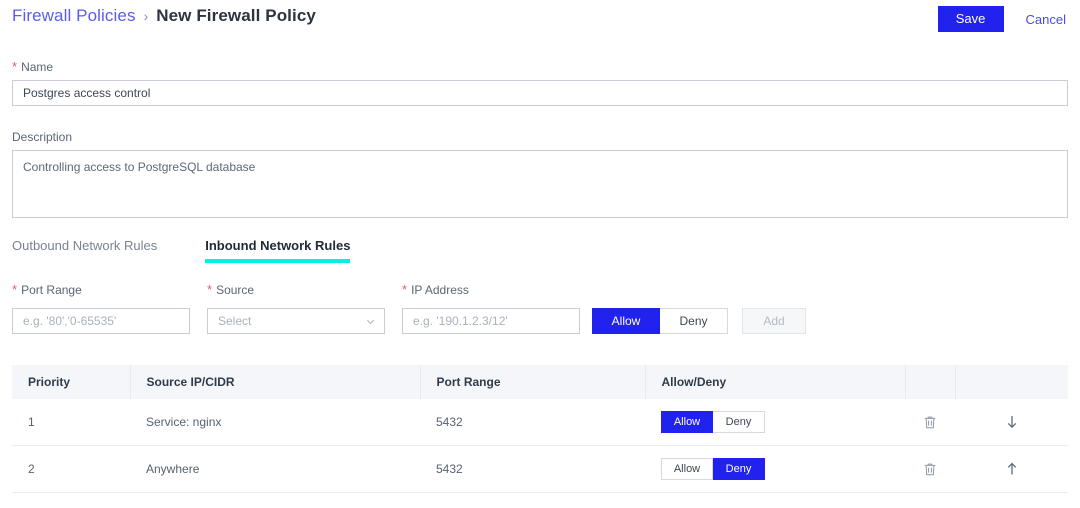 The width and height of the screenshot is (1080, 508). Describe the element at coordinates (540, 67) in the screenshot. I see `name-label: * Name` at that location.